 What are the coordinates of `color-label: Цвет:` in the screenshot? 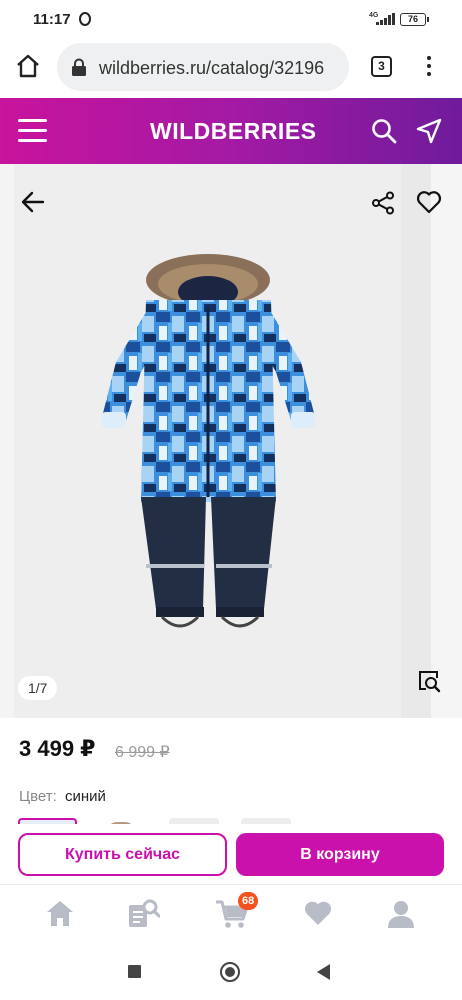 It's located at (38, 796).